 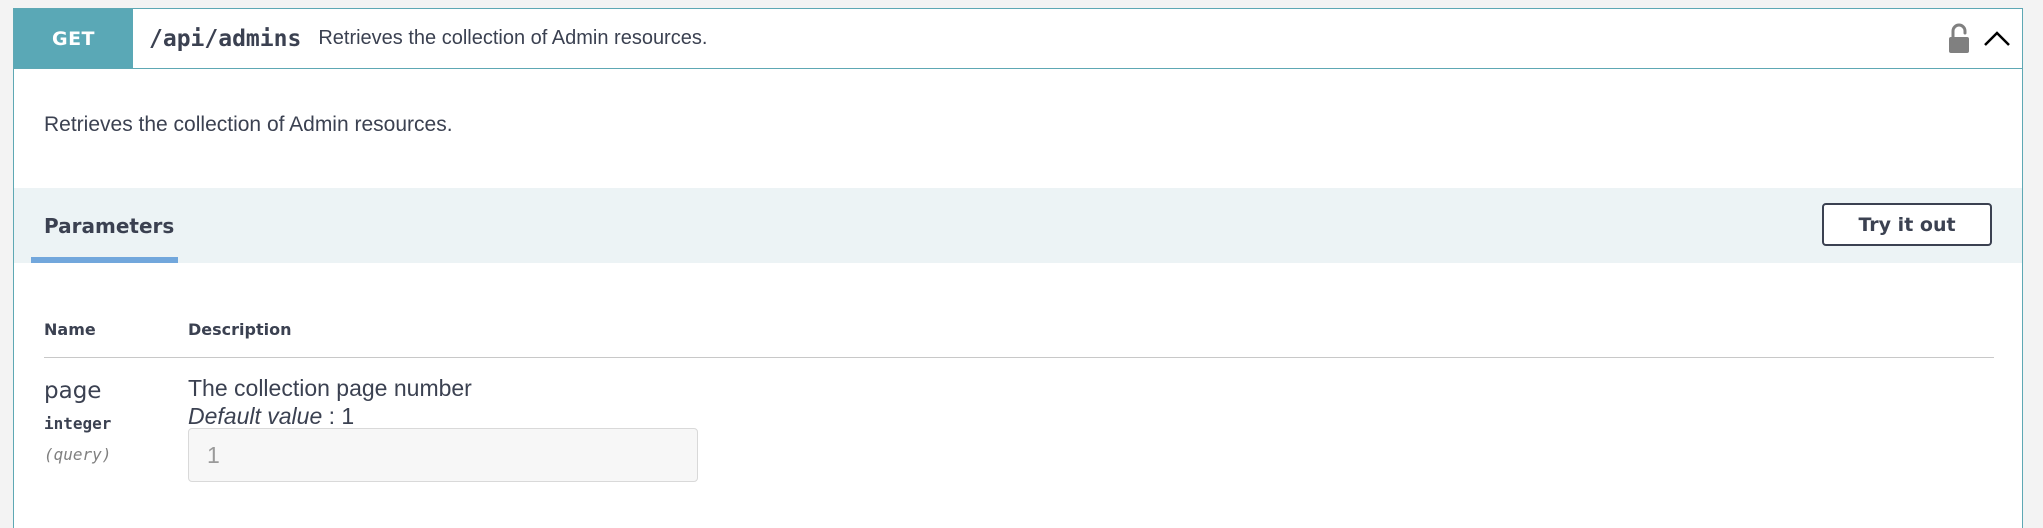 What do you see at coordinates (78, 423) in the screenshot?
I see `parameter-type: integer` at bounding box center [78, 423].